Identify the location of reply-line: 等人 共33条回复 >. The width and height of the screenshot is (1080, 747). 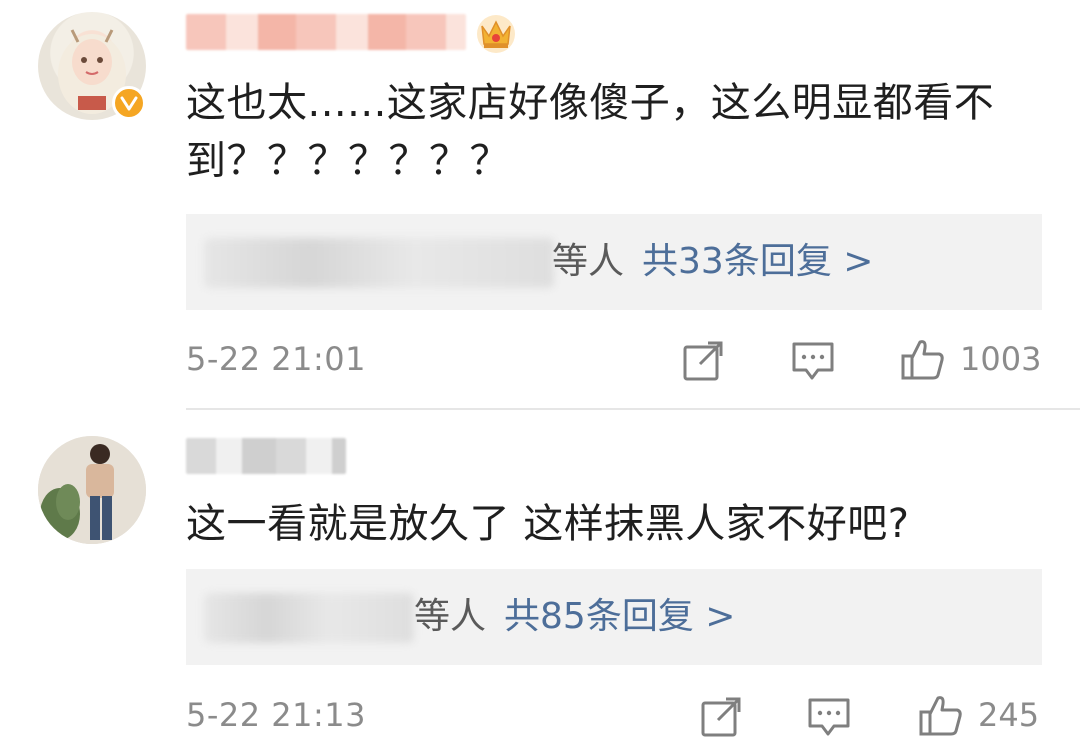
(712, 262).